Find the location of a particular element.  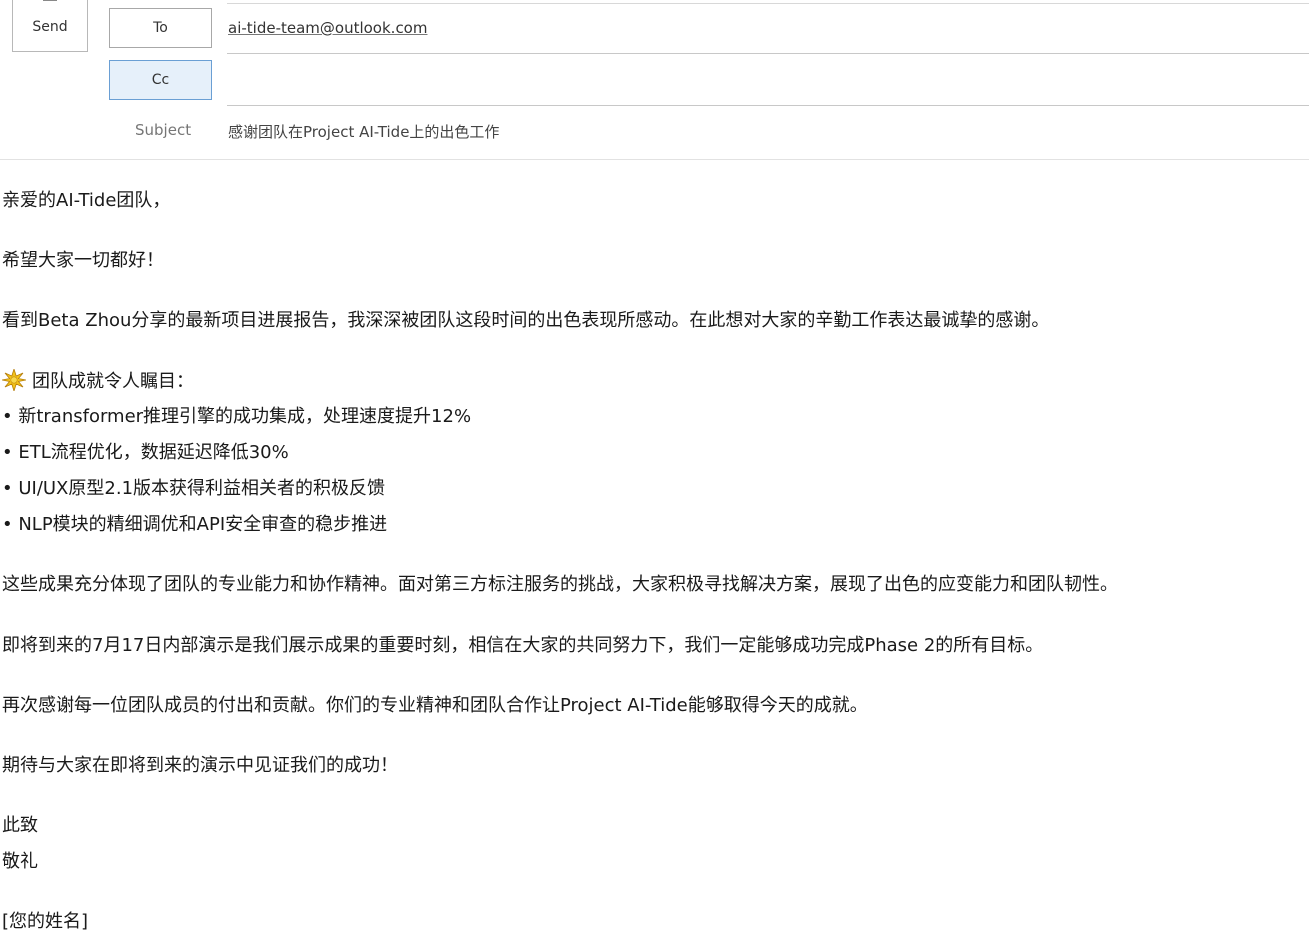

subject-label: Subject is located at coordinates (163, 130).